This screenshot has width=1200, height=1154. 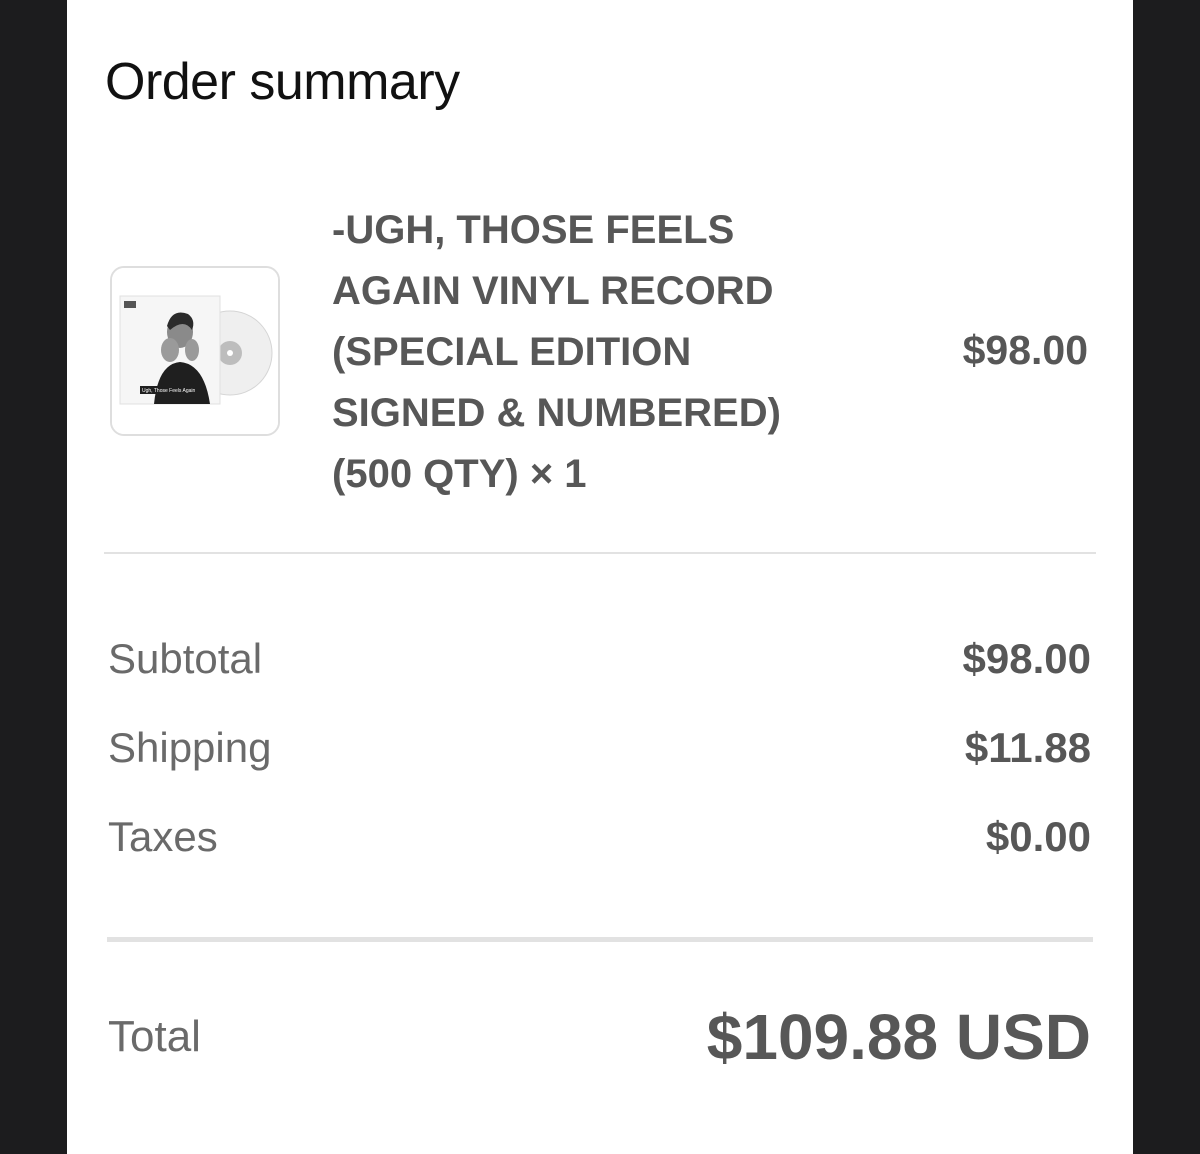 I want to click on subtotal-label: Subtotal, so click(x=185, y=658).